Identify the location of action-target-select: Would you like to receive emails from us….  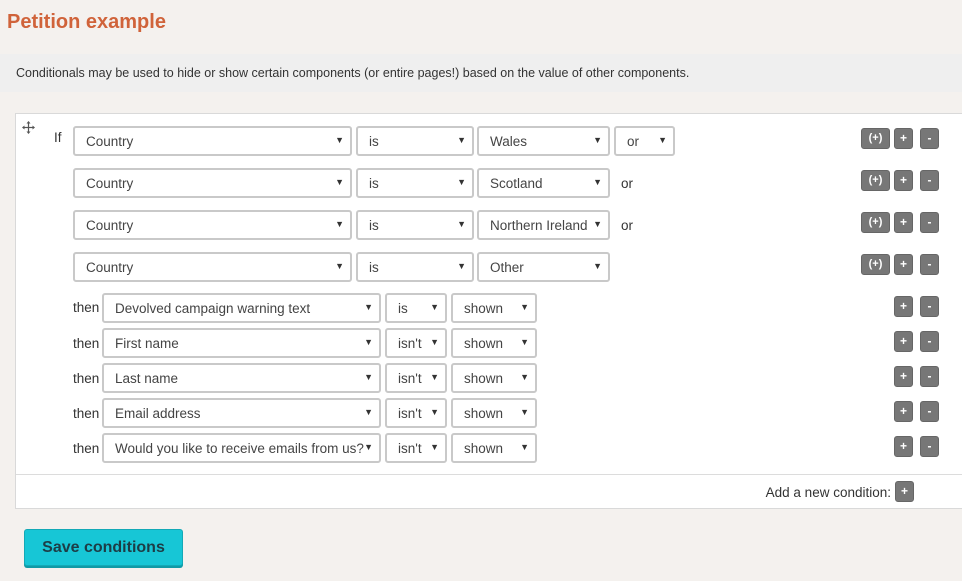
(241, 448).